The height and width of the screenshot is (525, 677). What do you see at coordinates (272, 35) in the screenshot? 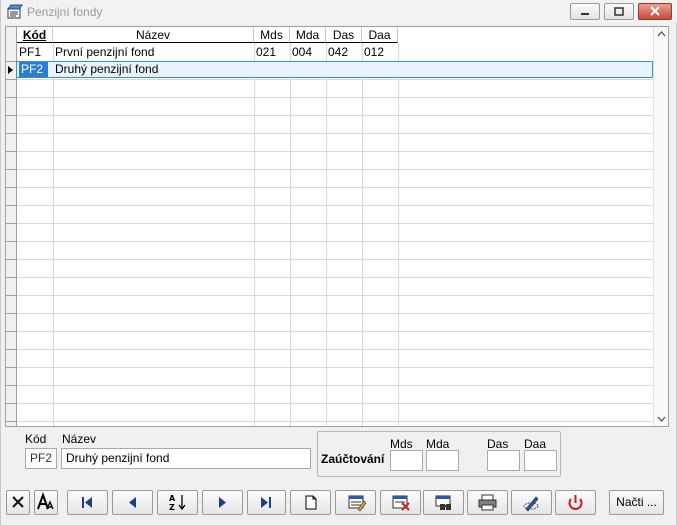
I see `column-header-mds: Mds` at bounding box center [272, 35].